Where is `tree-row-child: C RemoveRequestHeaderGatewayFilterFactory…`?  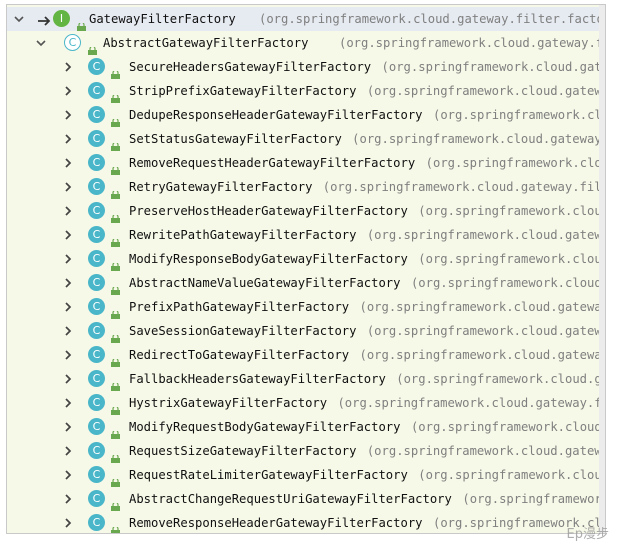 tree-row-child: C RemoveRequestHeaderGatewayFilterFactory… is located at coordinates (306, 163).